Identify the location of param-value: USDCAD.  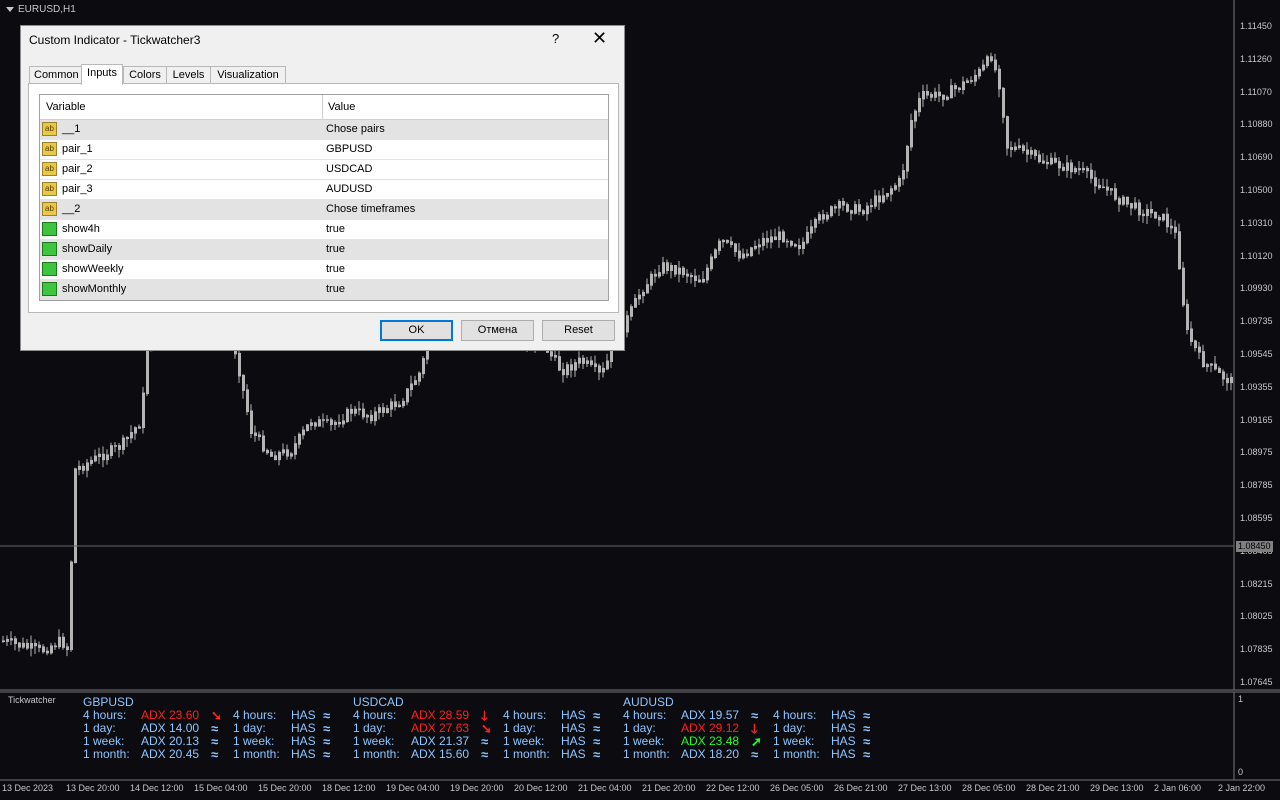
(349, 169).